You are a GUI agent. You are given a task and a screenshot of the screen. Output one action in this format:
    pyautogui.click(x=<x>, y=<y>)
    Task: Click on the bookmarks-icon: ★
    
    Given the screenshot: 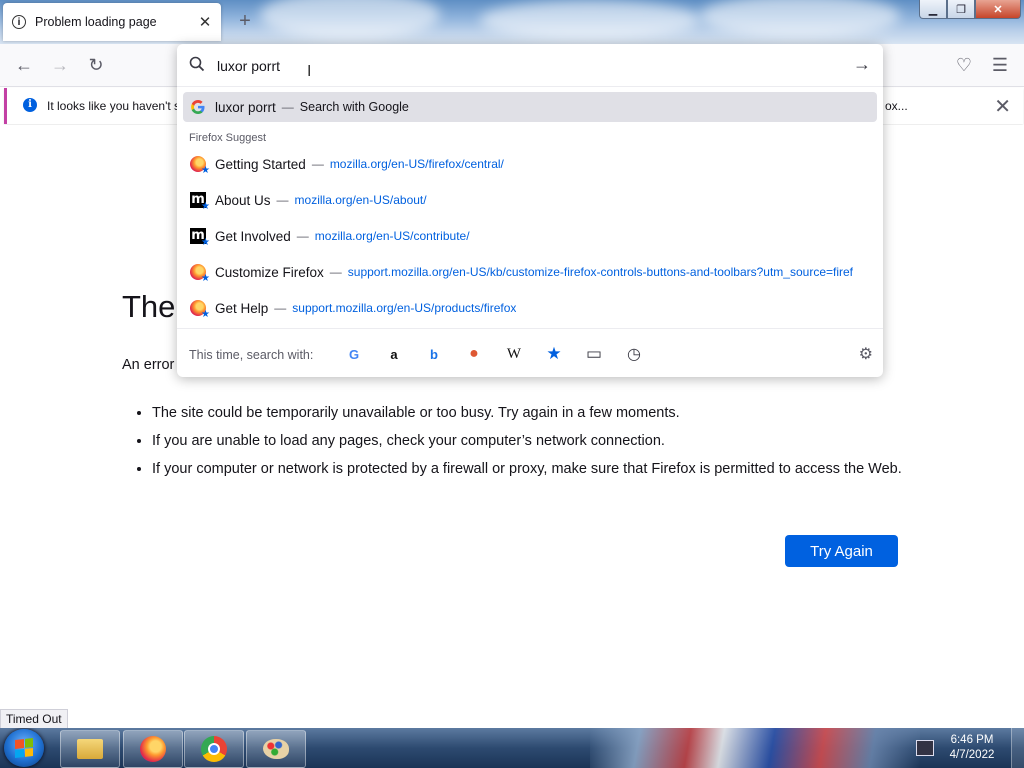 What is the action you would take?
    pyautogui.click(x=554, y=354)
    